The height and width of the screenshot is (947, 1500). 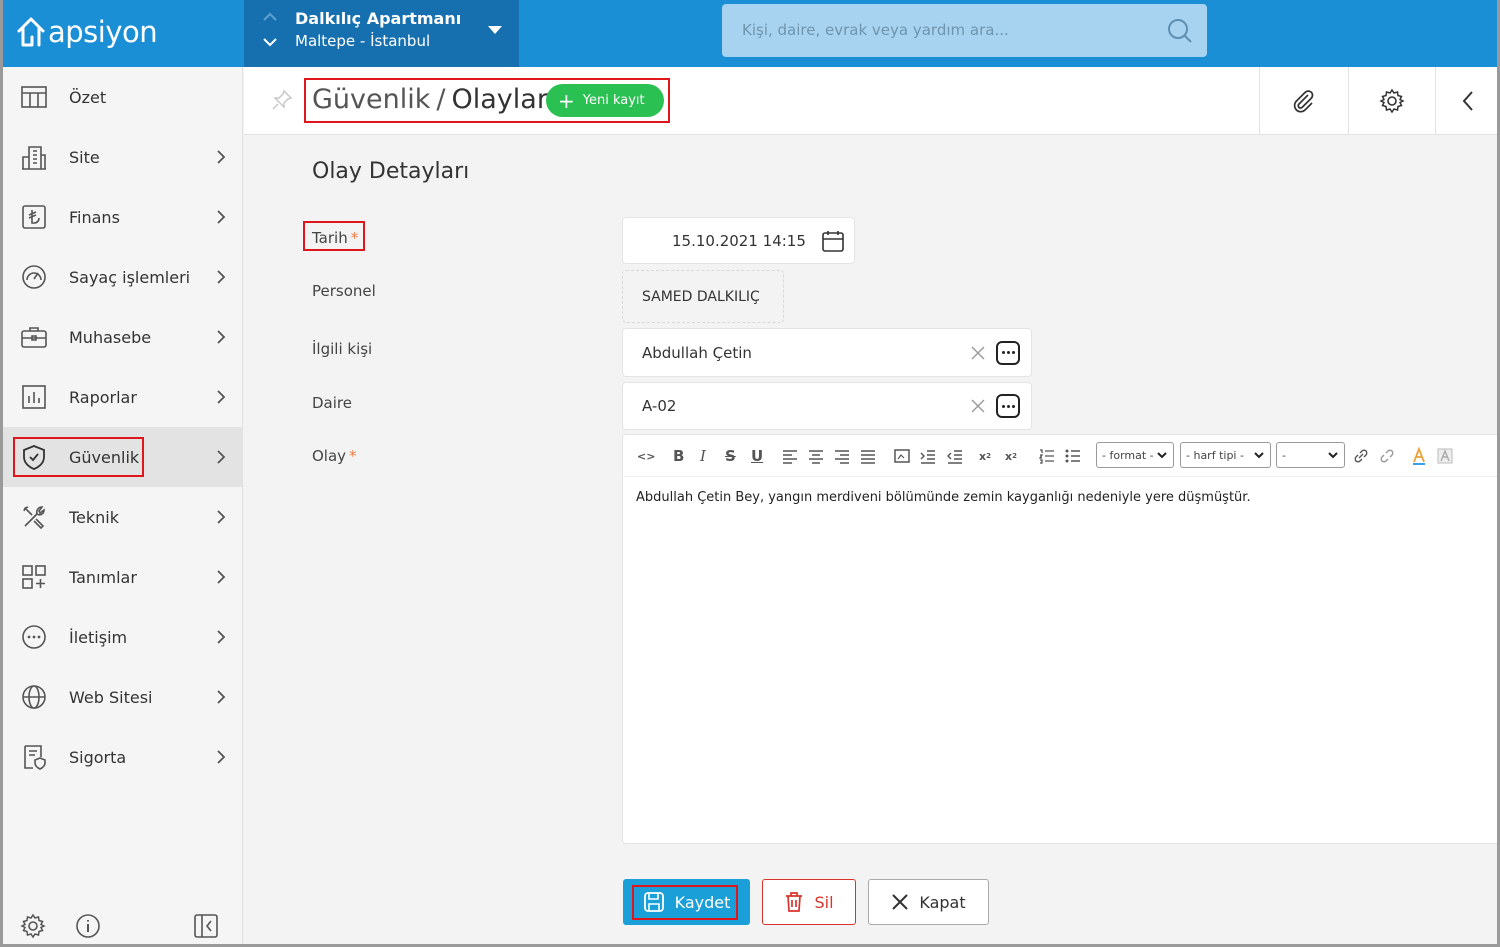 What do you see at coordinates (378, 18) in the screenshot?
I see `site-name: Dalkılıç Apartmanı` at bounding box center [378, 18].